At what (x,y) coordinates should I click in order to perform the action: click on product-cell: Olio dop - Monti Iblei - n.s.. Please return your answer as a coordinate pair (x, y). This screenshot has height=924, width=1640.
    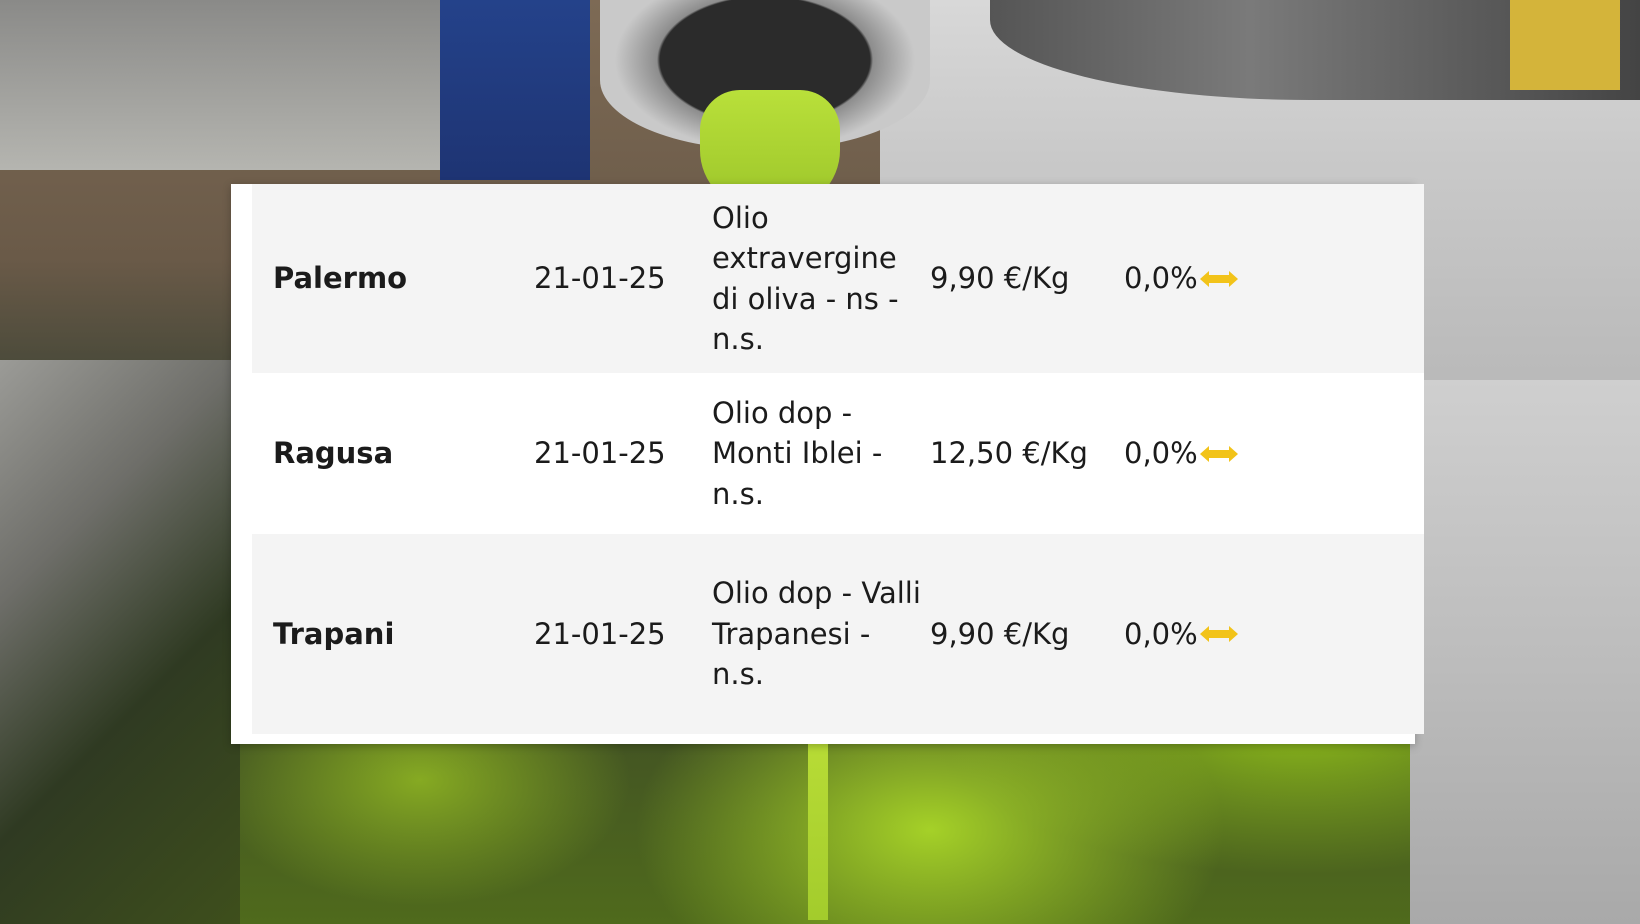
    Looking at the image, I should click on (797, 453).